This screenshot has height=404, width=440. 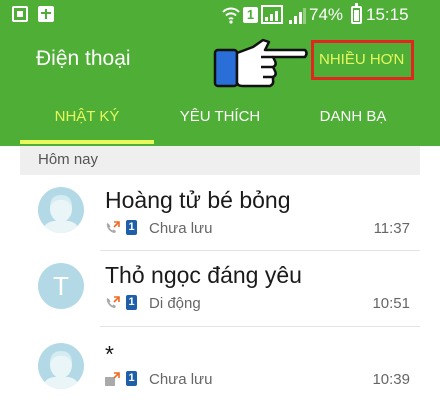 I want to click on gallery-notification-icon, so click(x=20, y=14).